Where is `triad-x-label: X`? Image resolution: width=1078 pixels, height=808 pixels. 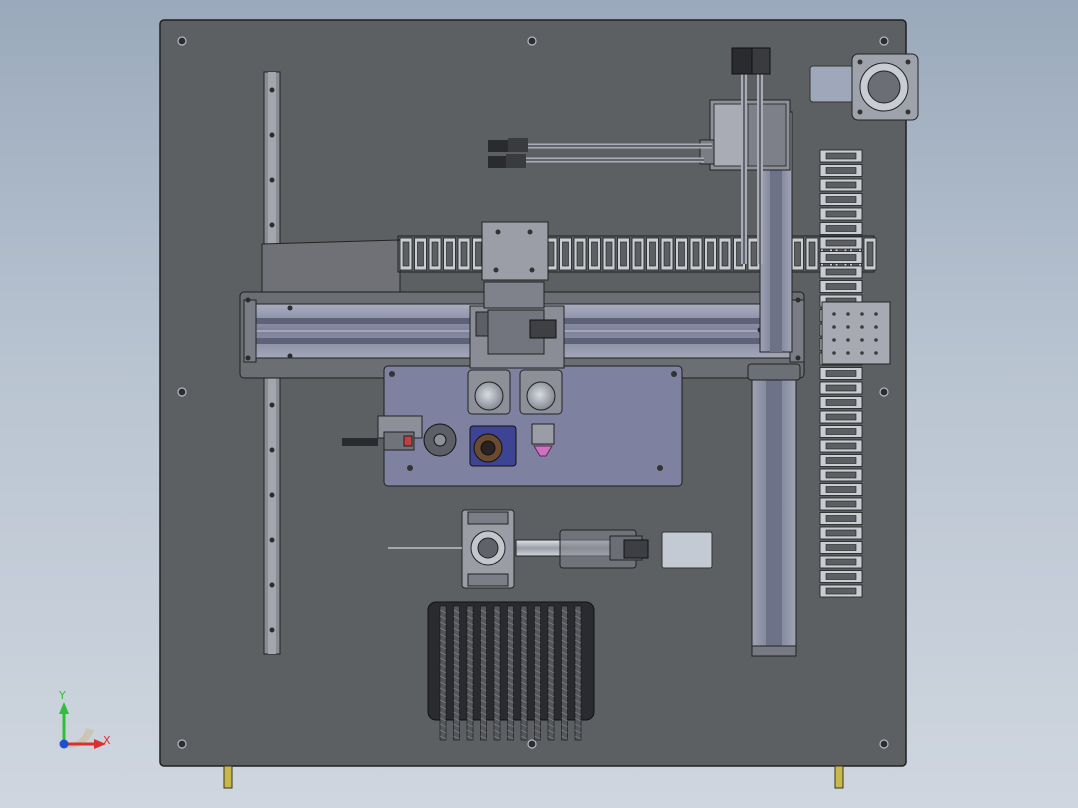
triad-x-label: X is located at coordinates (107, 740).